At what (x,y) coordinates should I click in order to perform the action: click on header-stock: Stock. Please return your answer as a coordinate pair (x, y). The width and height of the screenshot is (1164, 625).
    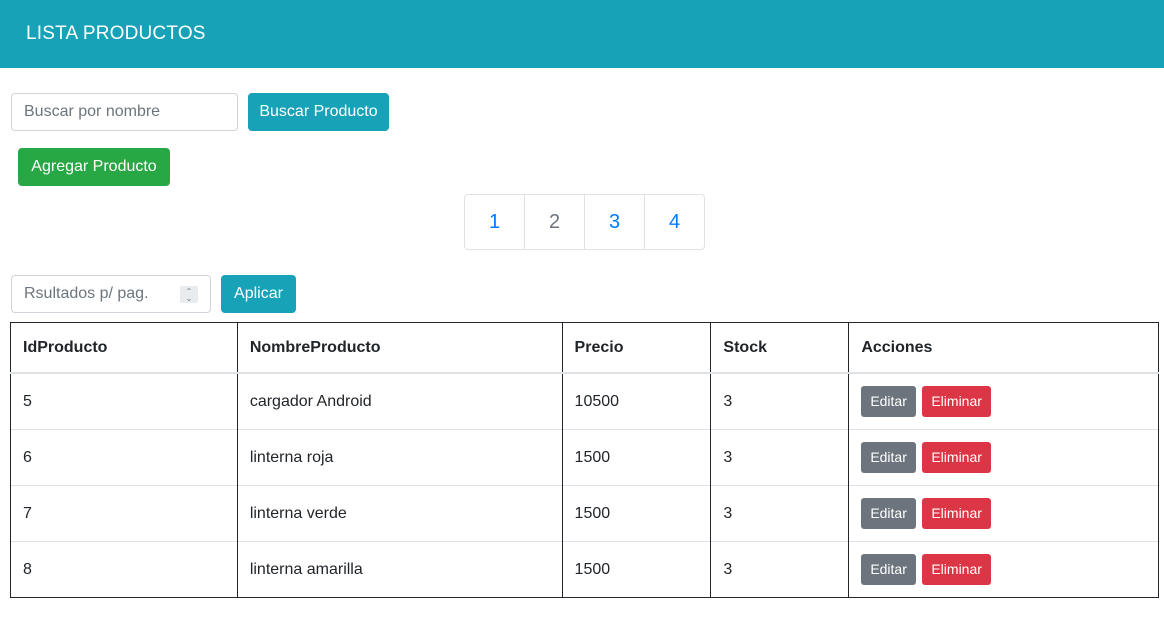
    Looking at the image, I should click on (780, 348).